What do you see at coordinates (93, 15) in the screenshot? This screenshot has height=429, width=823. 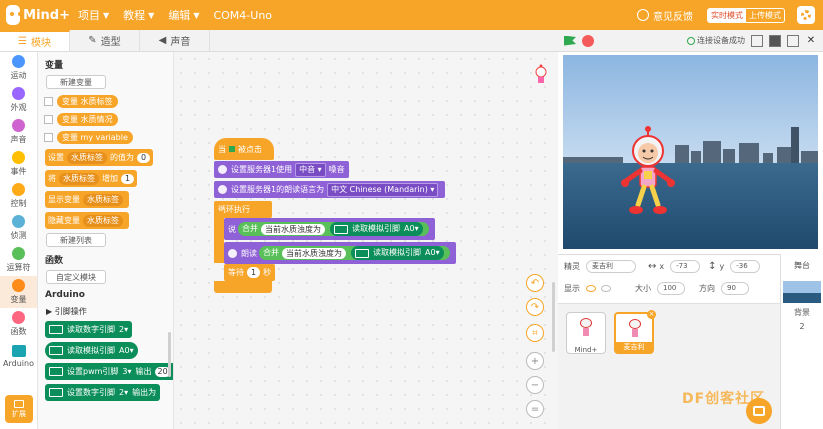 I see `menu-project: 项目 ▼` at bounding box center [93, 15].